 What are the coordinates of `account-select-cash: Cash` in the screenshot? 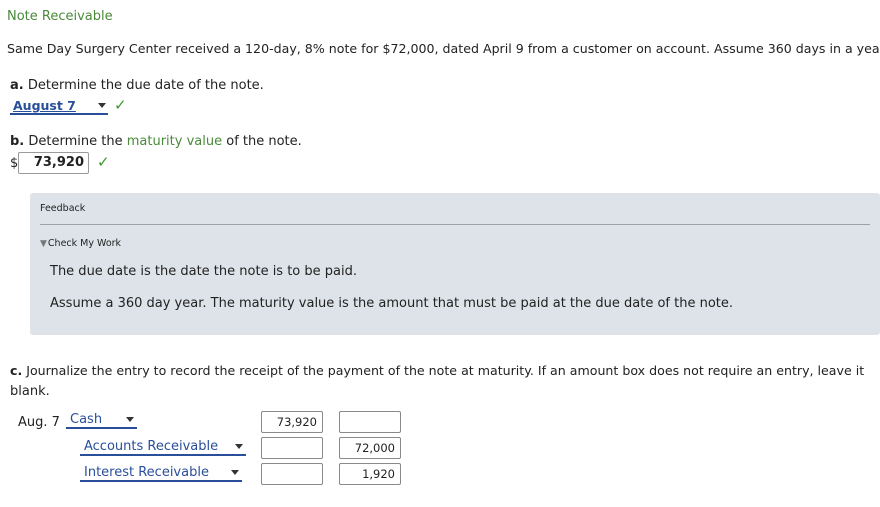 It's located at (101, 421).